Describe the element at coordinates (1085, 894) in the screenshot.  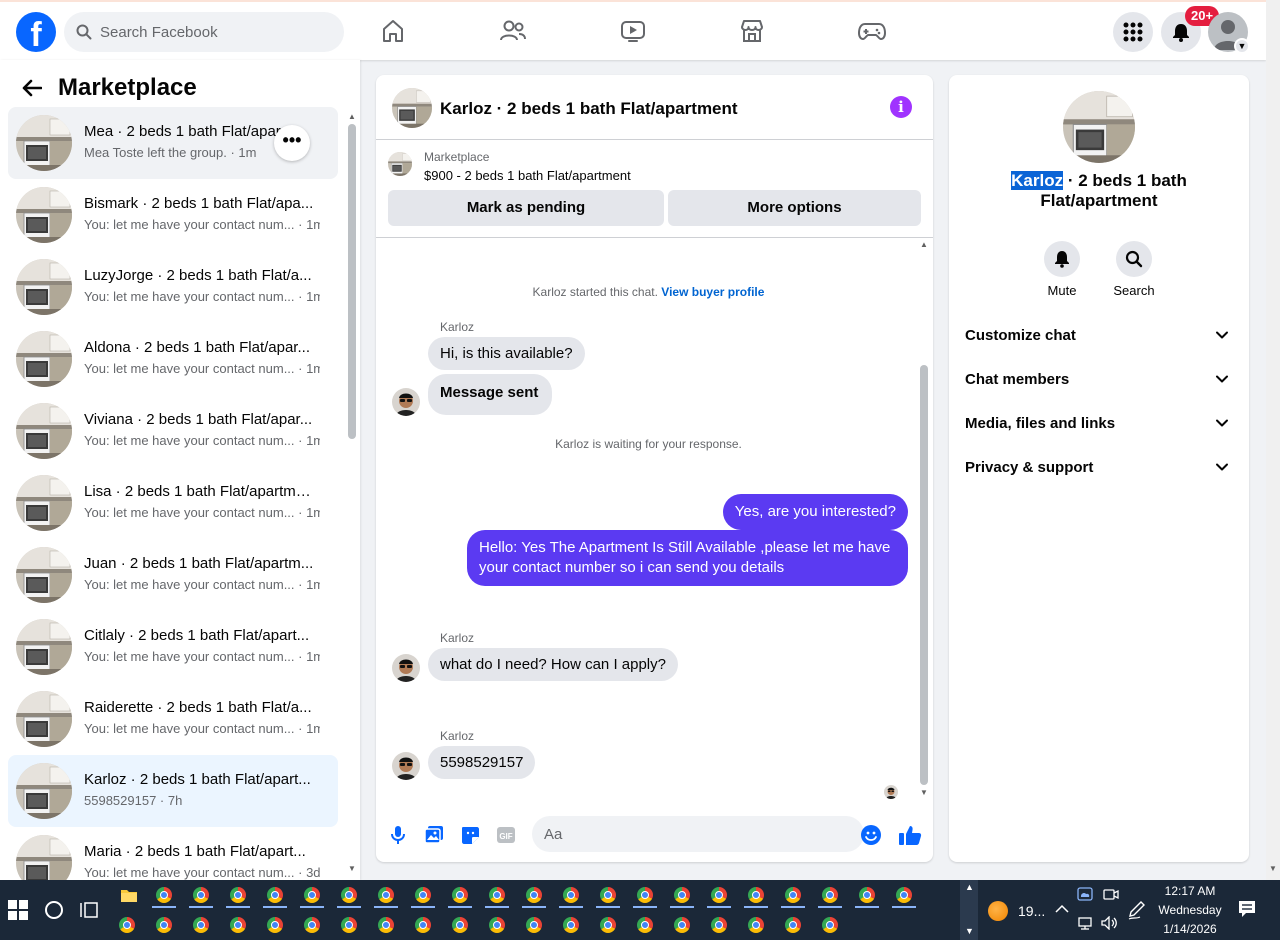
I see `onedrive-icon` at that location.